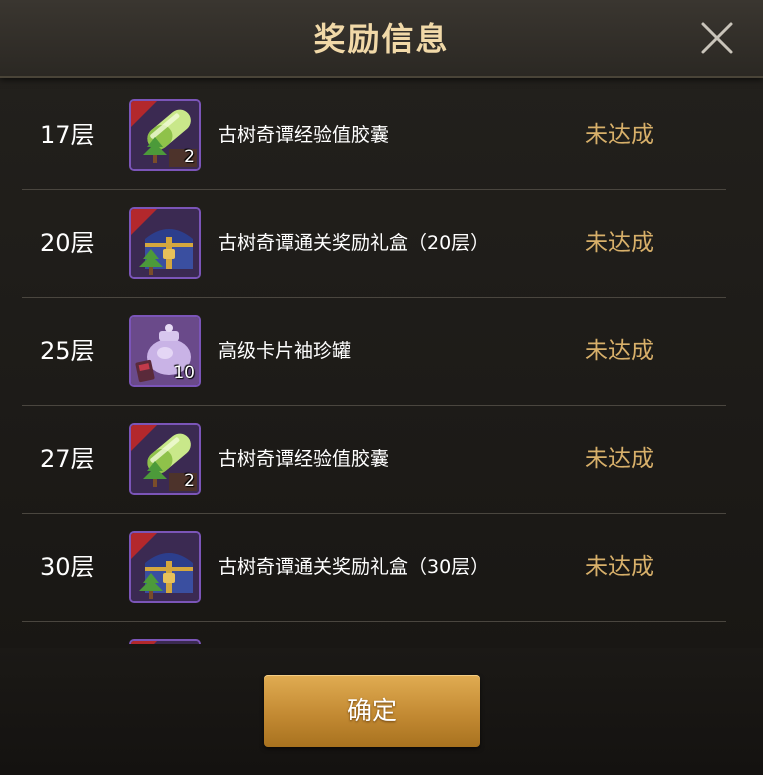 The image size is (763, 775). Describe the element at coordinates (354, 243) in the screenshot. I see `reward-item-name: 古树奇谭通关奖励礼盒（20层）` at that location.